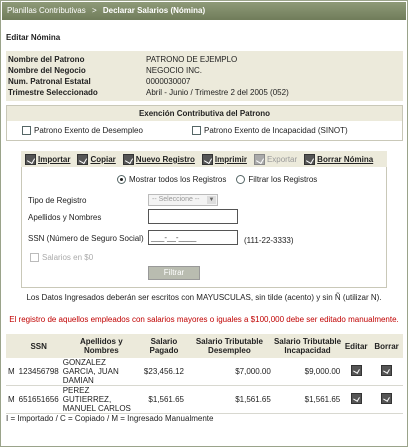  I want to click on filter-radio, so click(241, 179).